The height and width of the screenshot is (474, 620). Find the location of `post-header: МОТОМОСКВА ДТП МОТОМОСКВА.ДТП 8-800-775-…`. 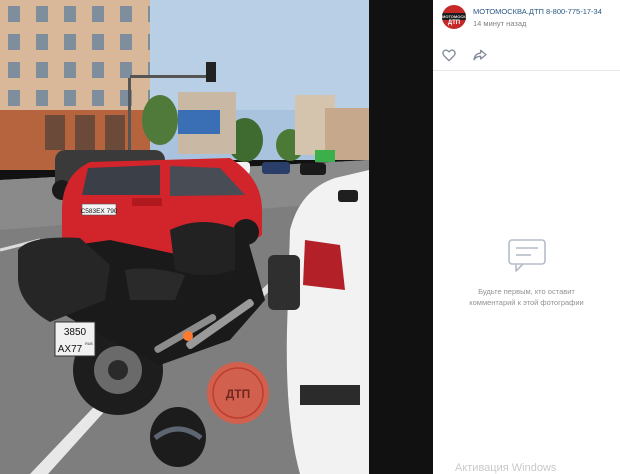

post-header: МОТОМОСКВА ДТП МОТОМОСКВА.ДТП 8-800-775-… is located at coordinates (526, 17).